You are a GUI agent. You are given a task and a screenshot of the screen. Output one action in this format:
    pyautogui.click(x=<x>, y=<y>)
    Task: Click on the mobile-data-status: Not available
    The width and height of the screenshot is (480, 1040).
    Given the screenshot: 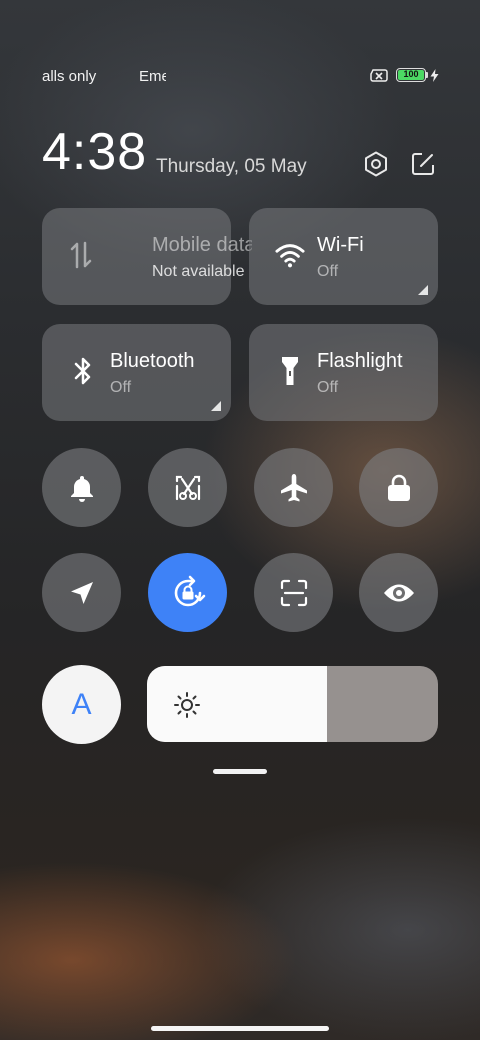 What is the action you would take?
    pyautogui.click(x=198, y=271)
    